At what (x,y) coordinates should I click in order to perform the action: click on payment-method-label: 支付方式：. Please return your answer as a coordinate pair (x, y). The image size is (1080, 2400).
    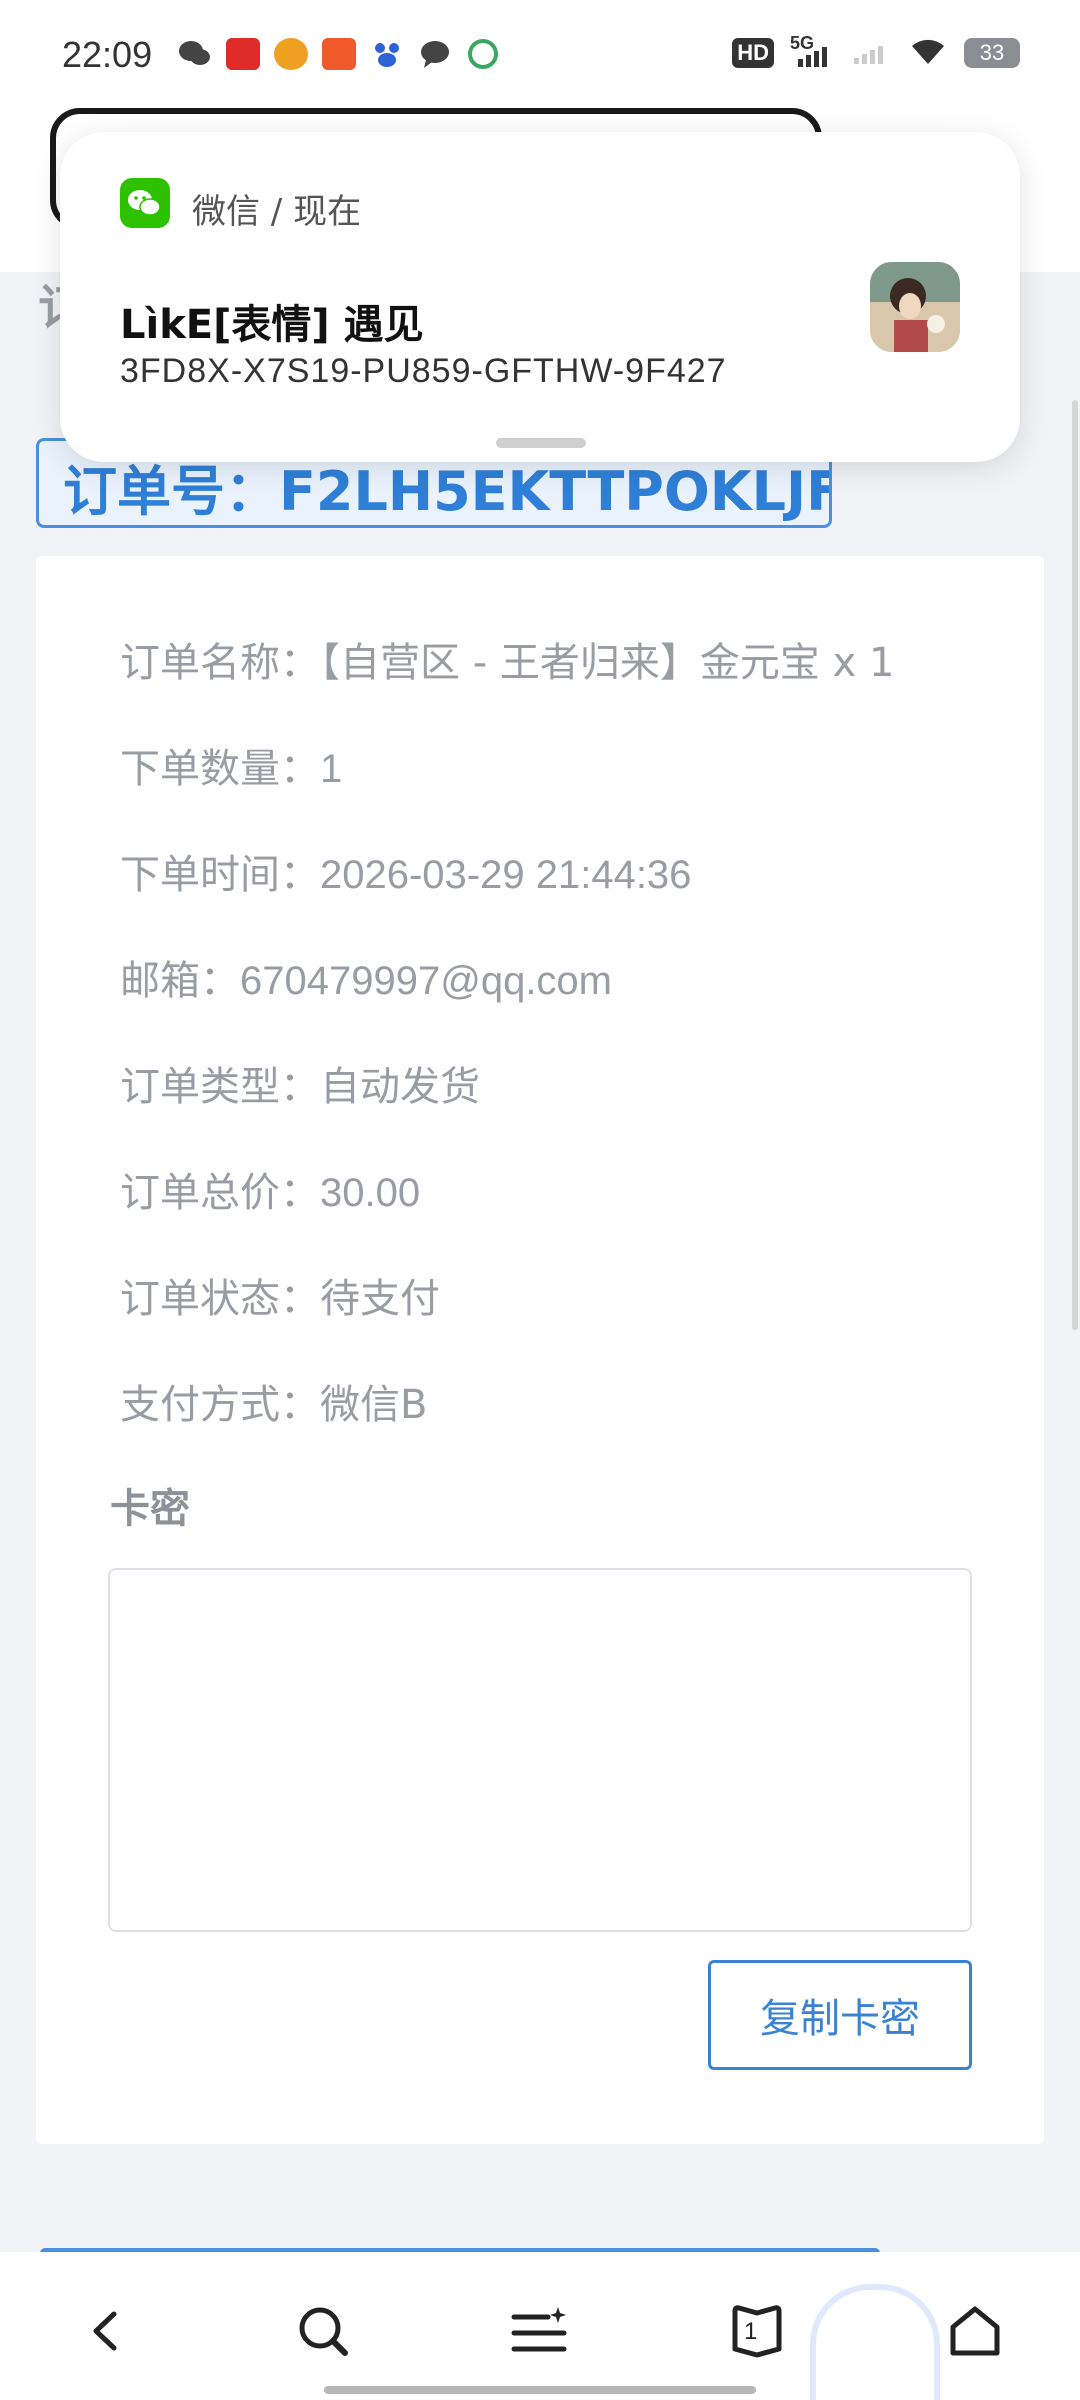
    Looking at the image, I should click on (220, 1405).